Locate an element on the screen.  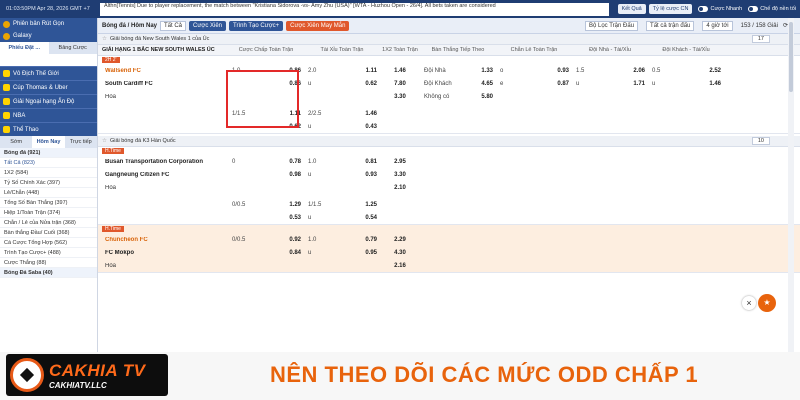
odds-cell: 0.54 is located at coordinates (372, 218).